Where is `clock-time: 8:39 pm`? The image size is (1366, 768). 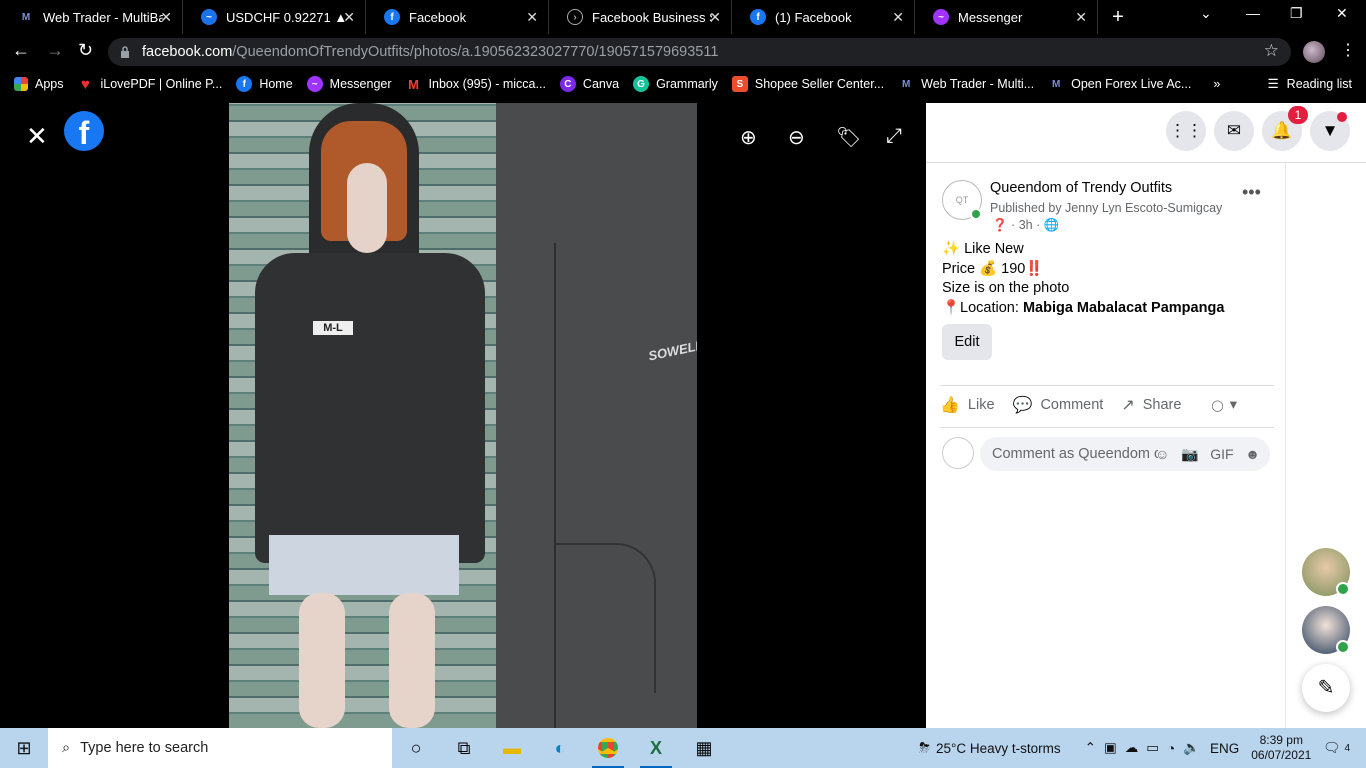 clock-time: 8:39 pm is located at coordinates (1281, 740).